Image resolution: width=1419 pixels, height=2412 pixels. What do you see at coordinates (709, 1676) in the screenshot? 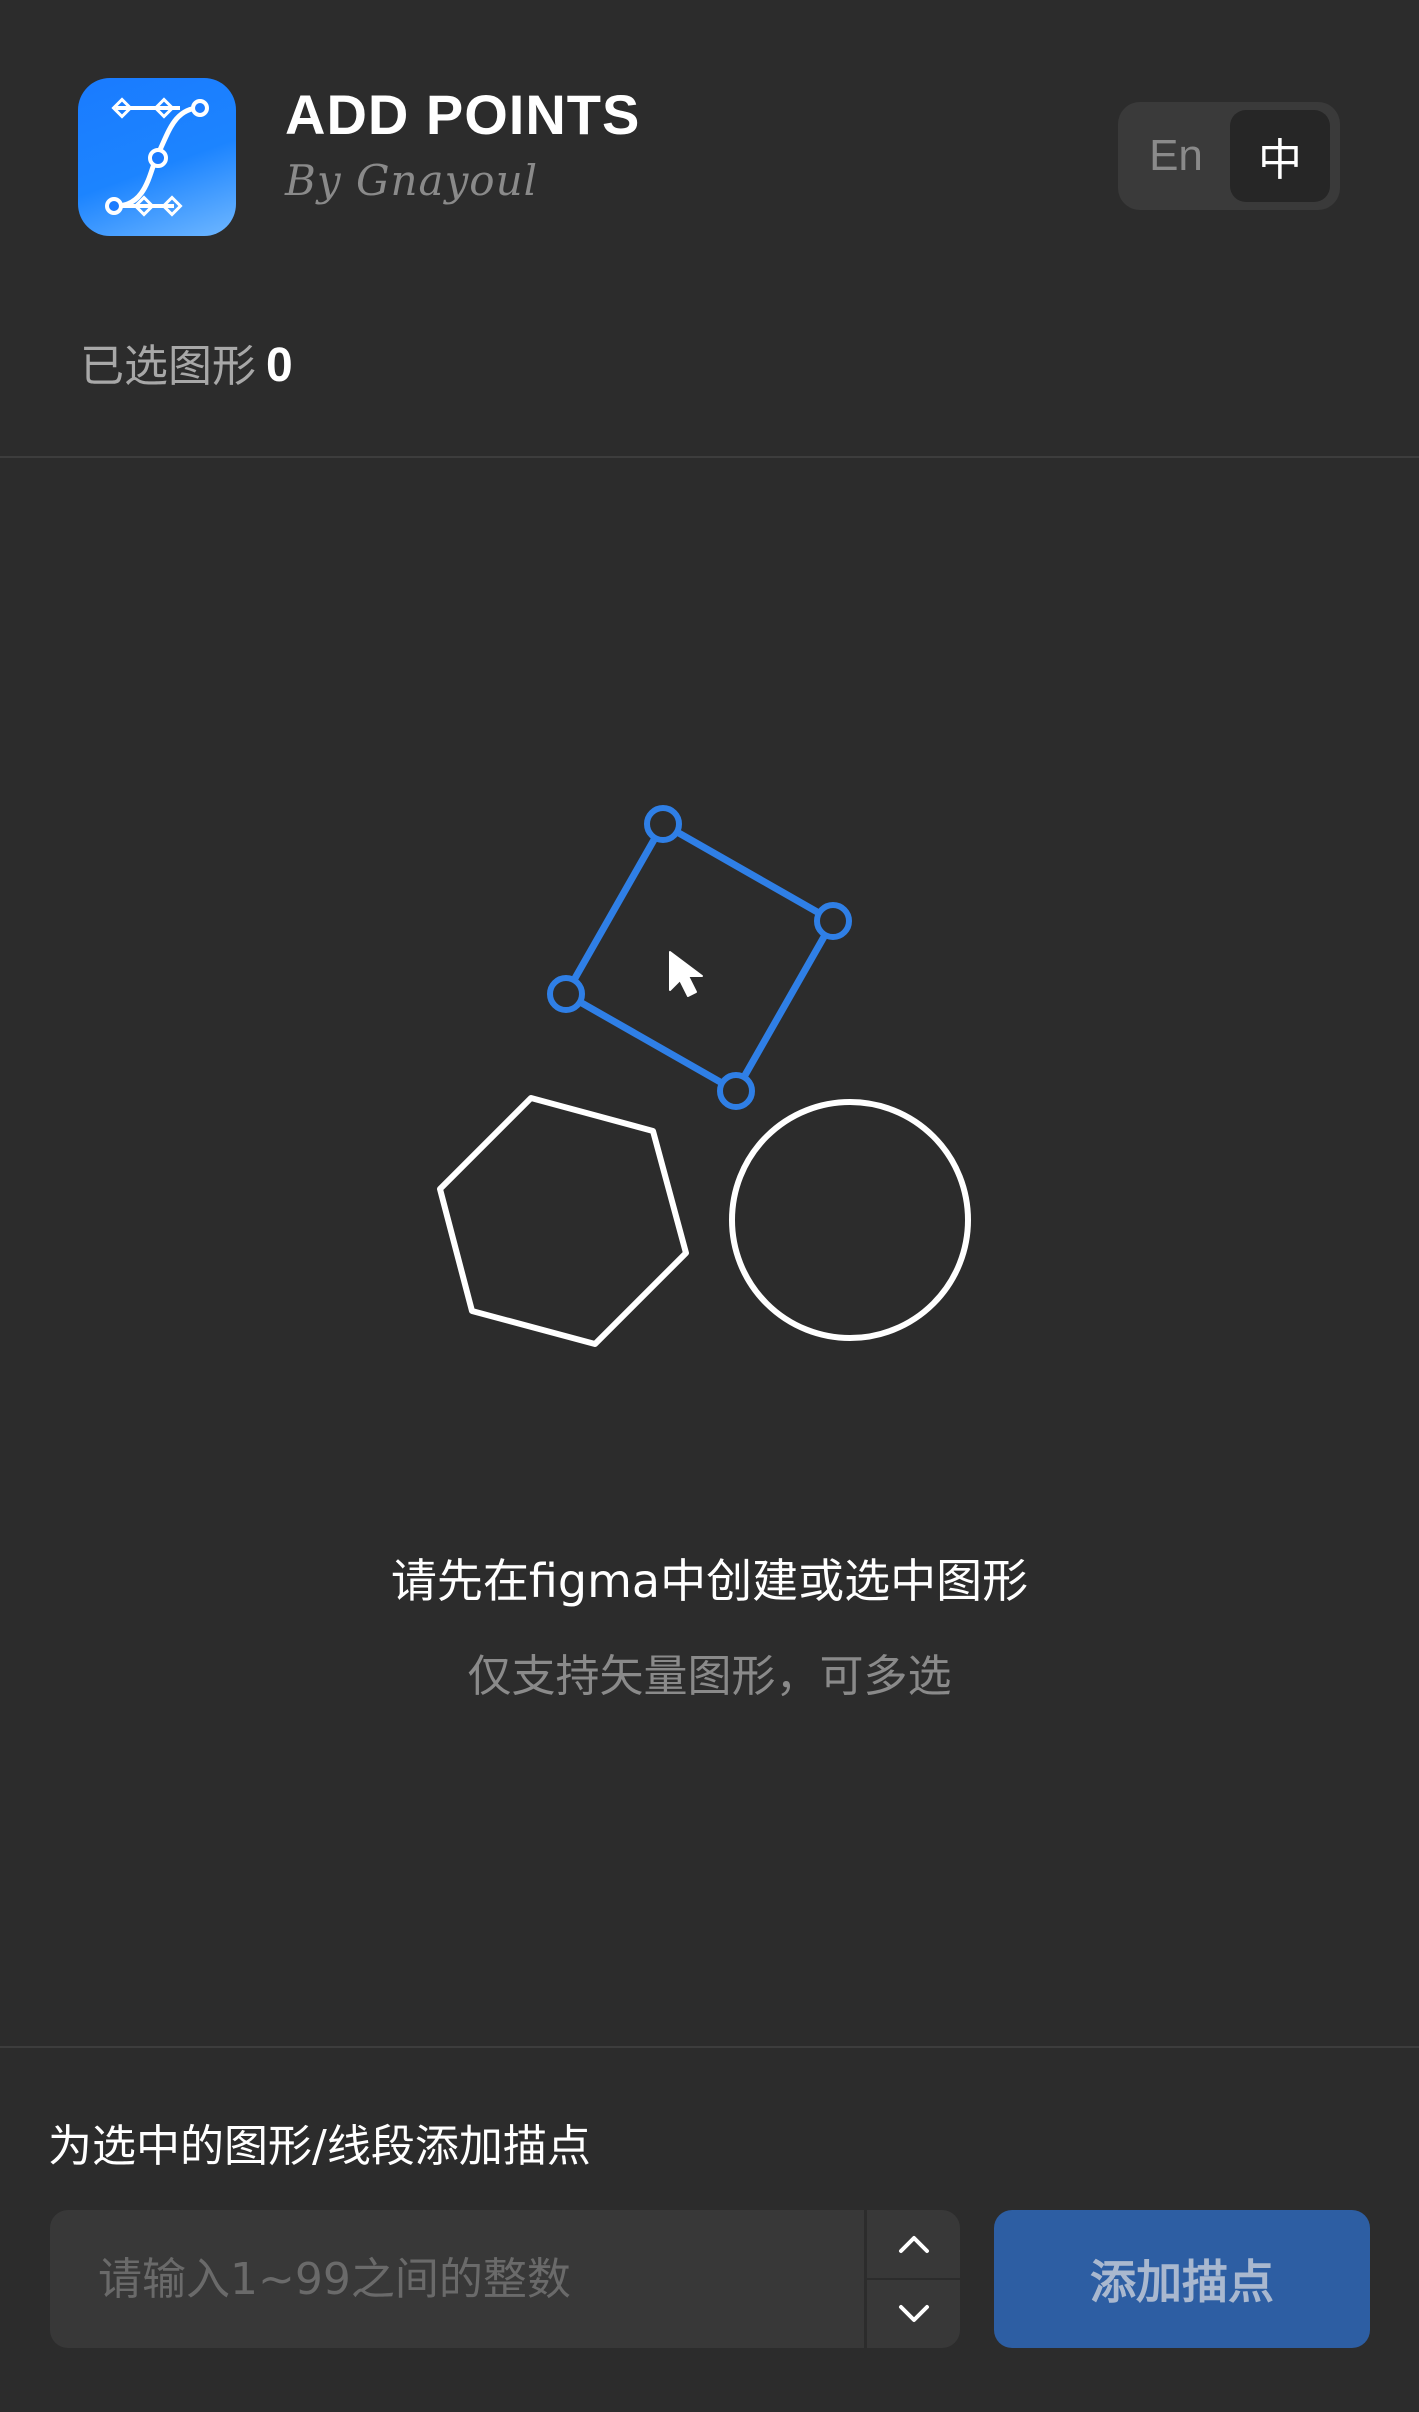
I see `empty-state-subtitle: 仅支持矢量图形，可多选` at bounding box center [709, 1676].